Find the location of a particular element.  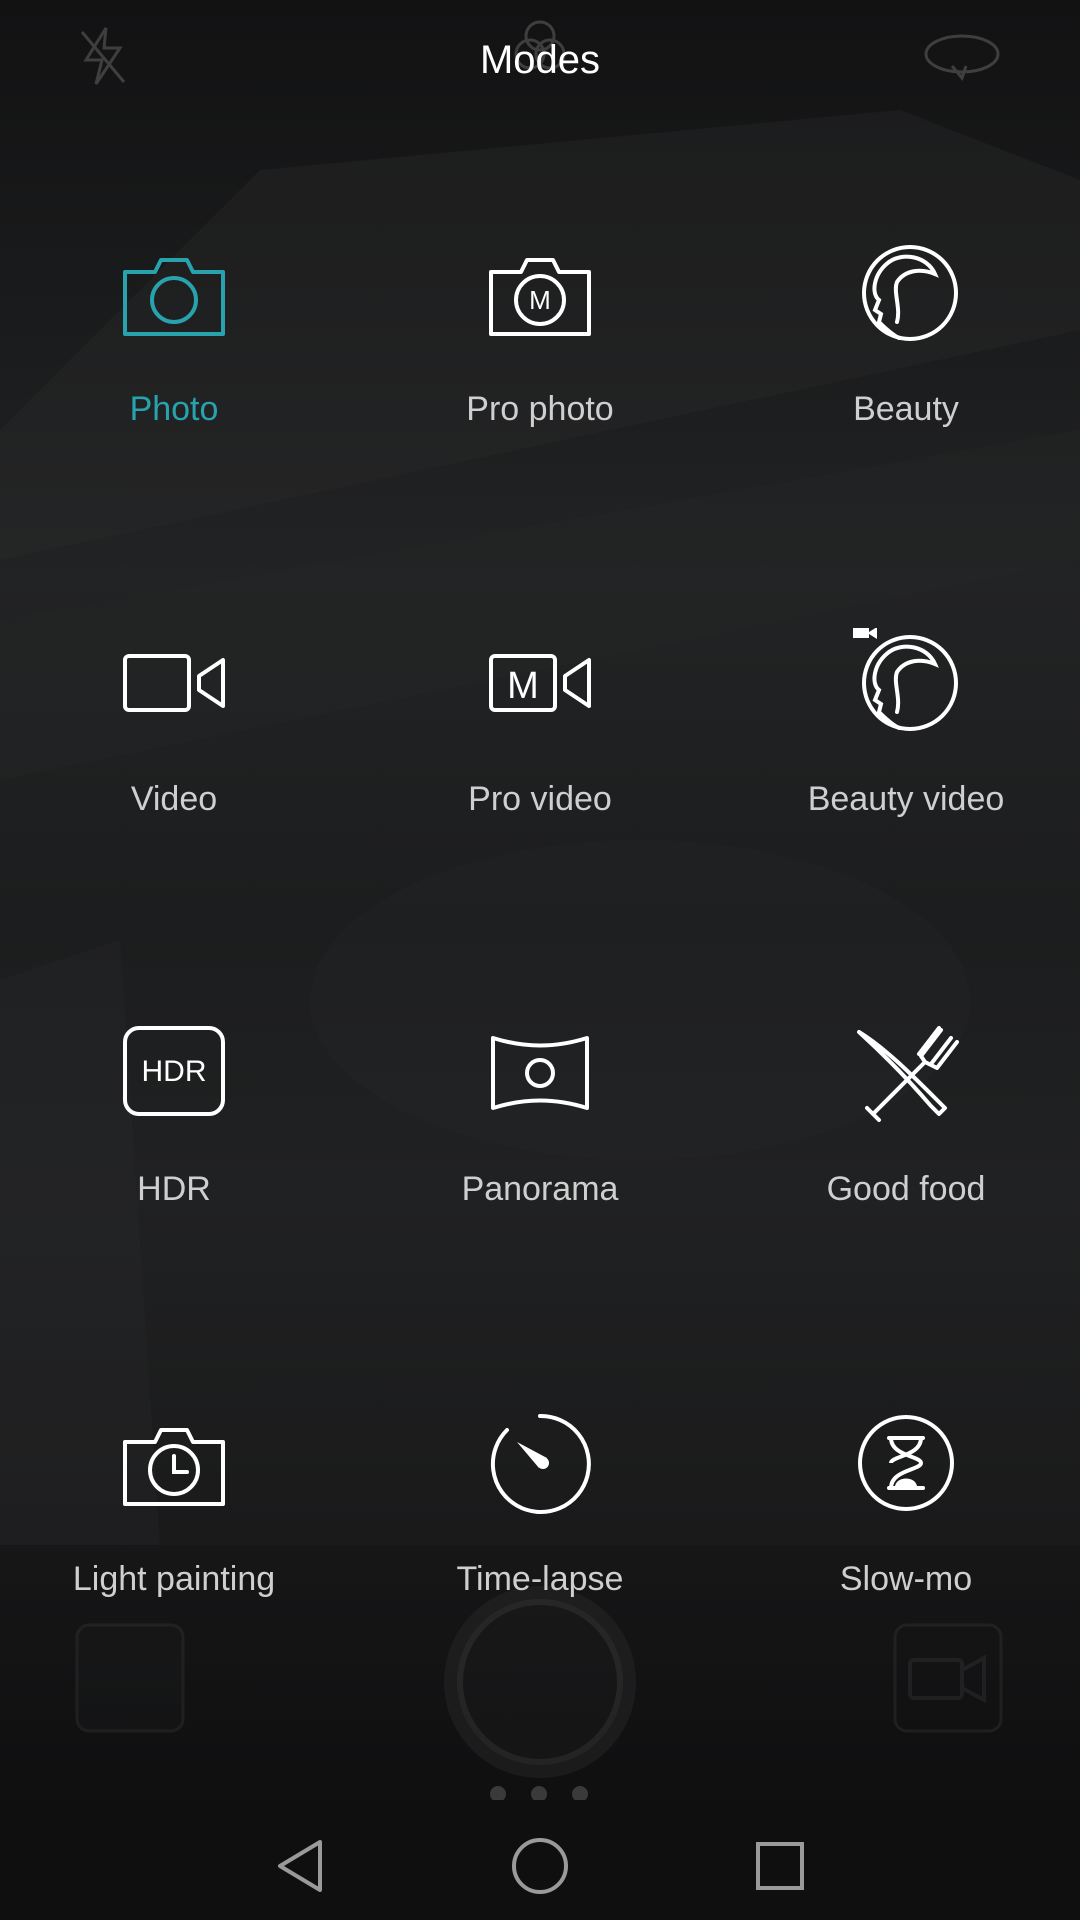

mode-video: Video is located at coordinates (177, 758).